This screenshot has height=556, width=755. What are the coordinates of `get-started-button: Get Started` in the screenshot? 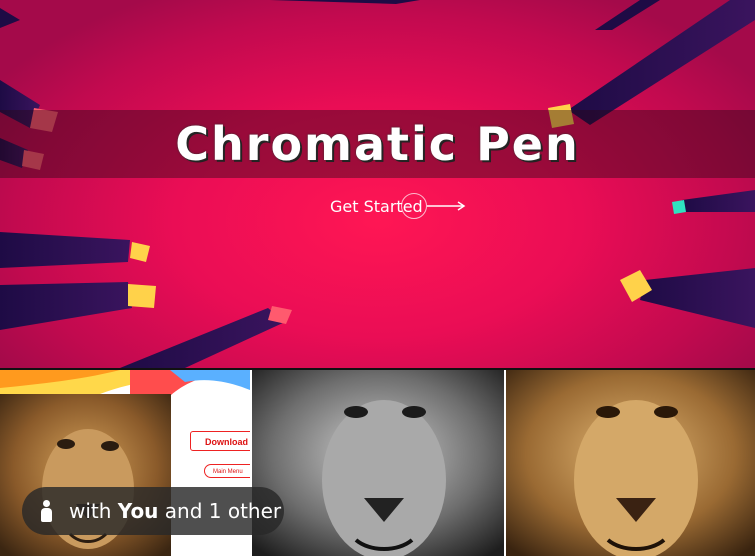 It's located at (398, 206).